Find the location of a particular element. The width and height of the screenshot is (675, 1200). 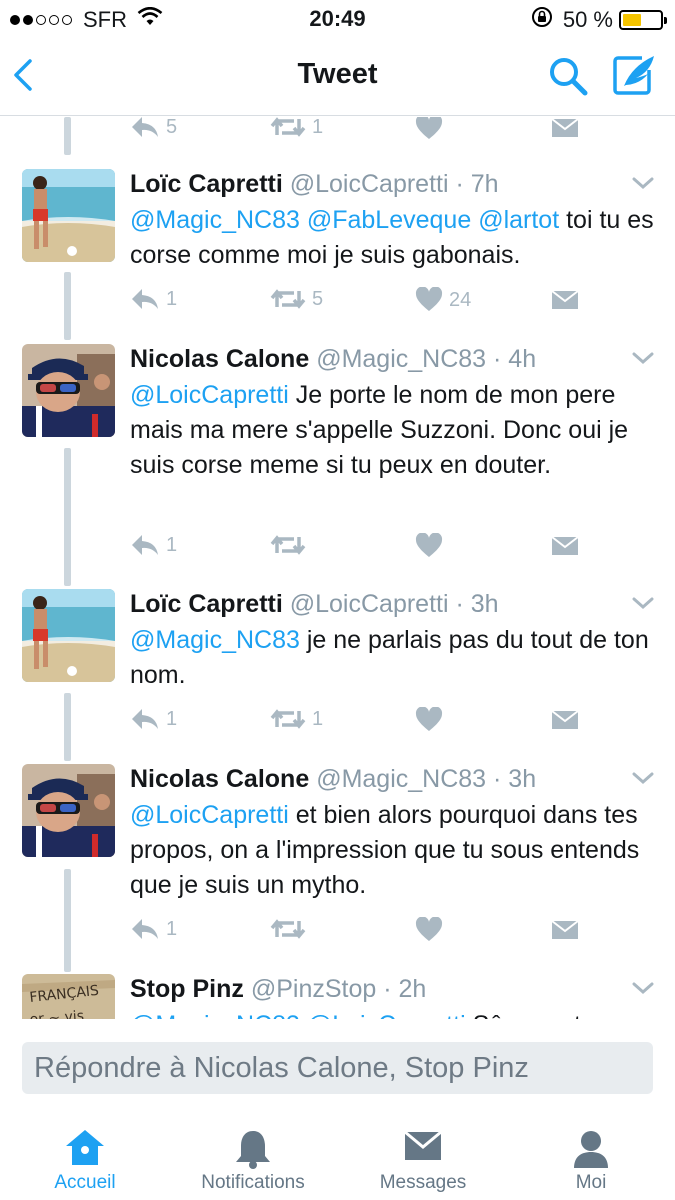

tweet-header: Nicolas Calone @Magic_NC83 · 3h is located at coordinates (333, 779).